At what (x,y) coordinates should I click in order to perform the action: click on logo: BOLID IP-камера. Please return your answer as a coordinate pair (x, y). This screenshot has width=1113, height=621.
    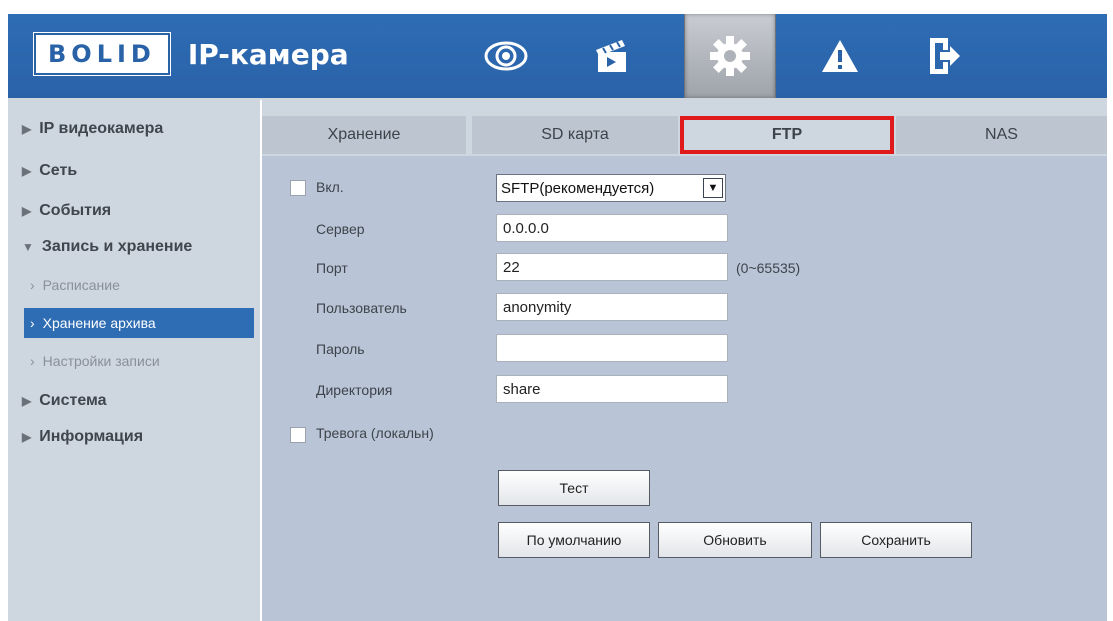
    Looking at the image, I should click on (192, 54).